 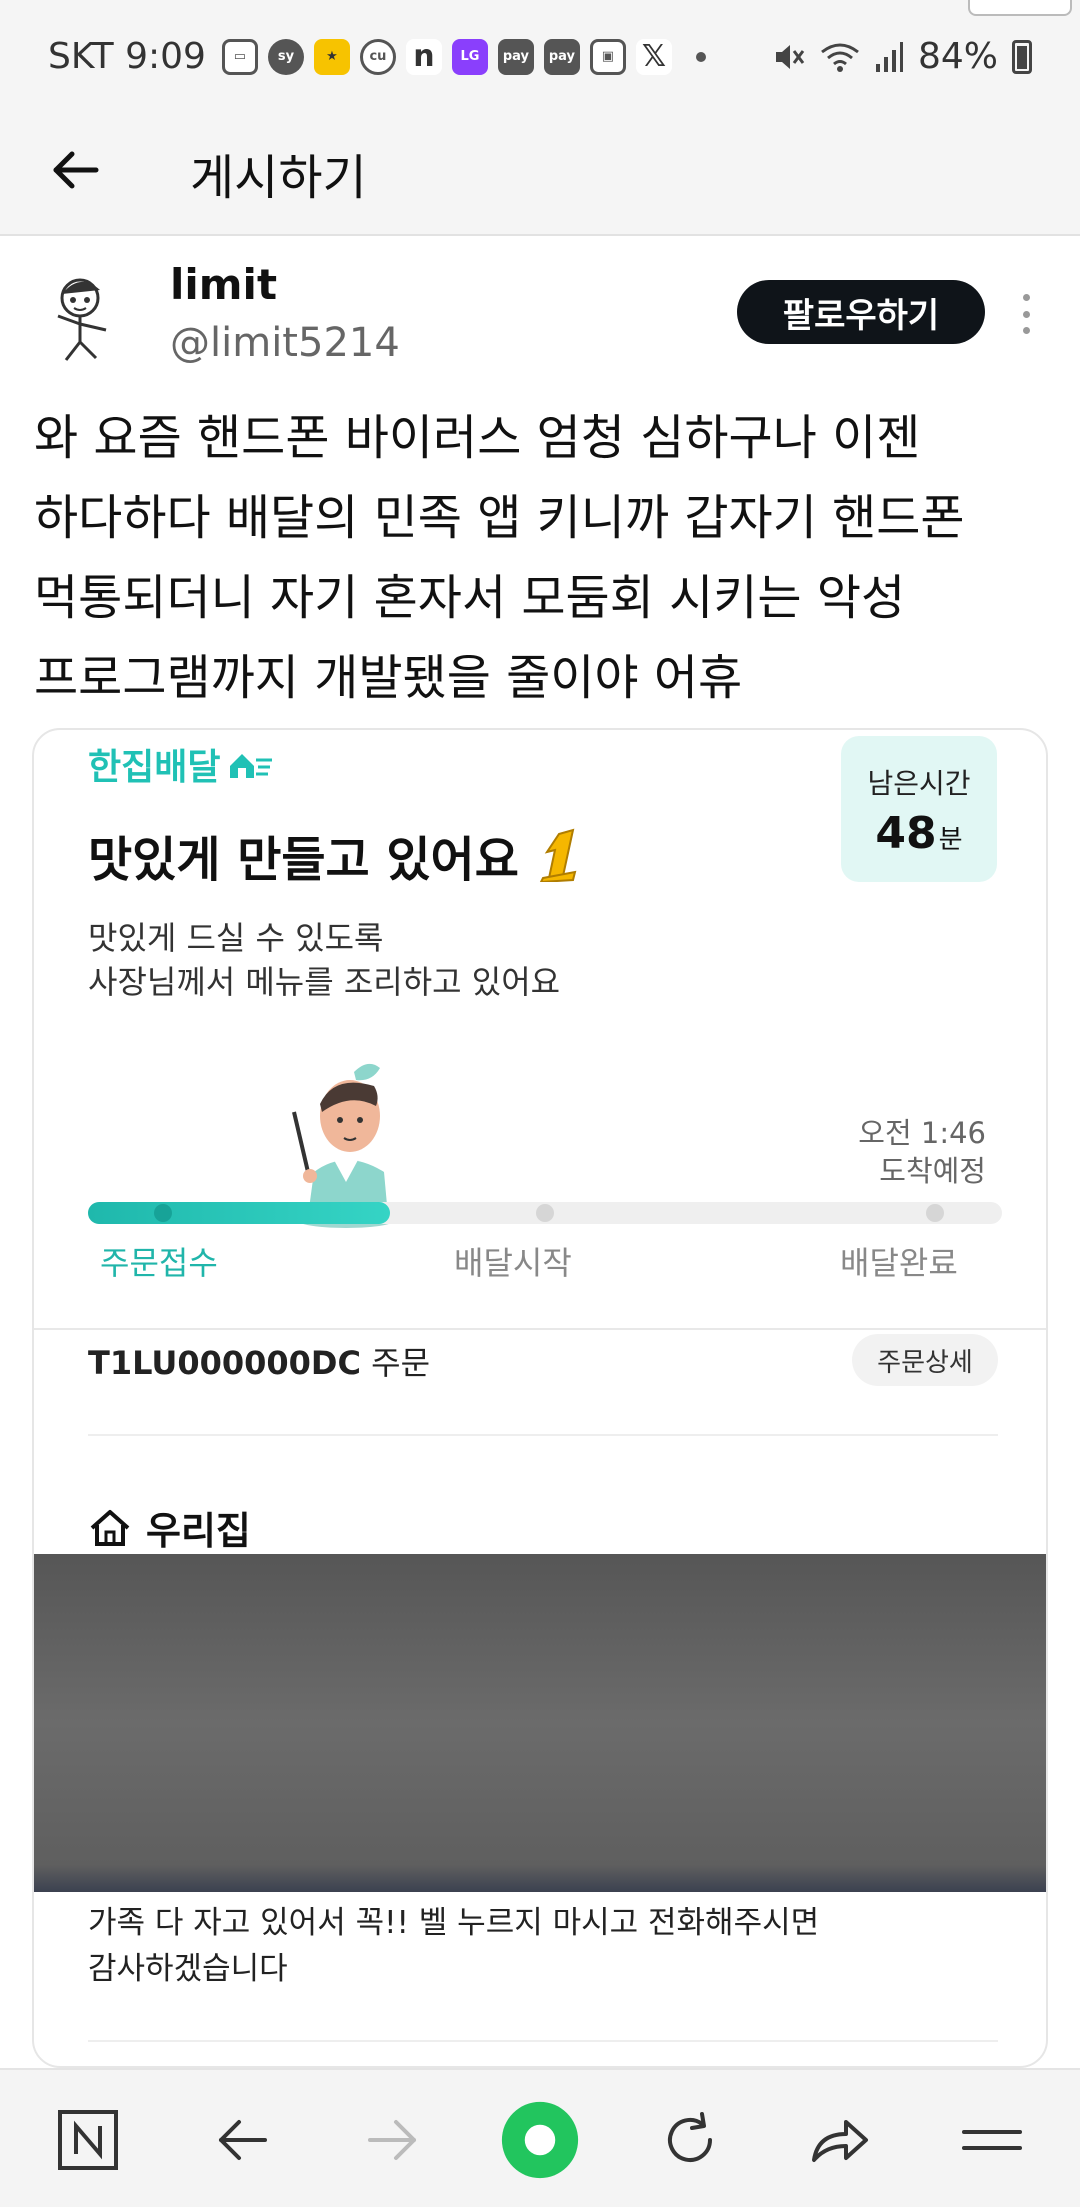 I want to click on status-left: SKT 9:09 ▭ sy ★ cu n LG pay pay ▣ 𝕏, so click(x=377, y=56).